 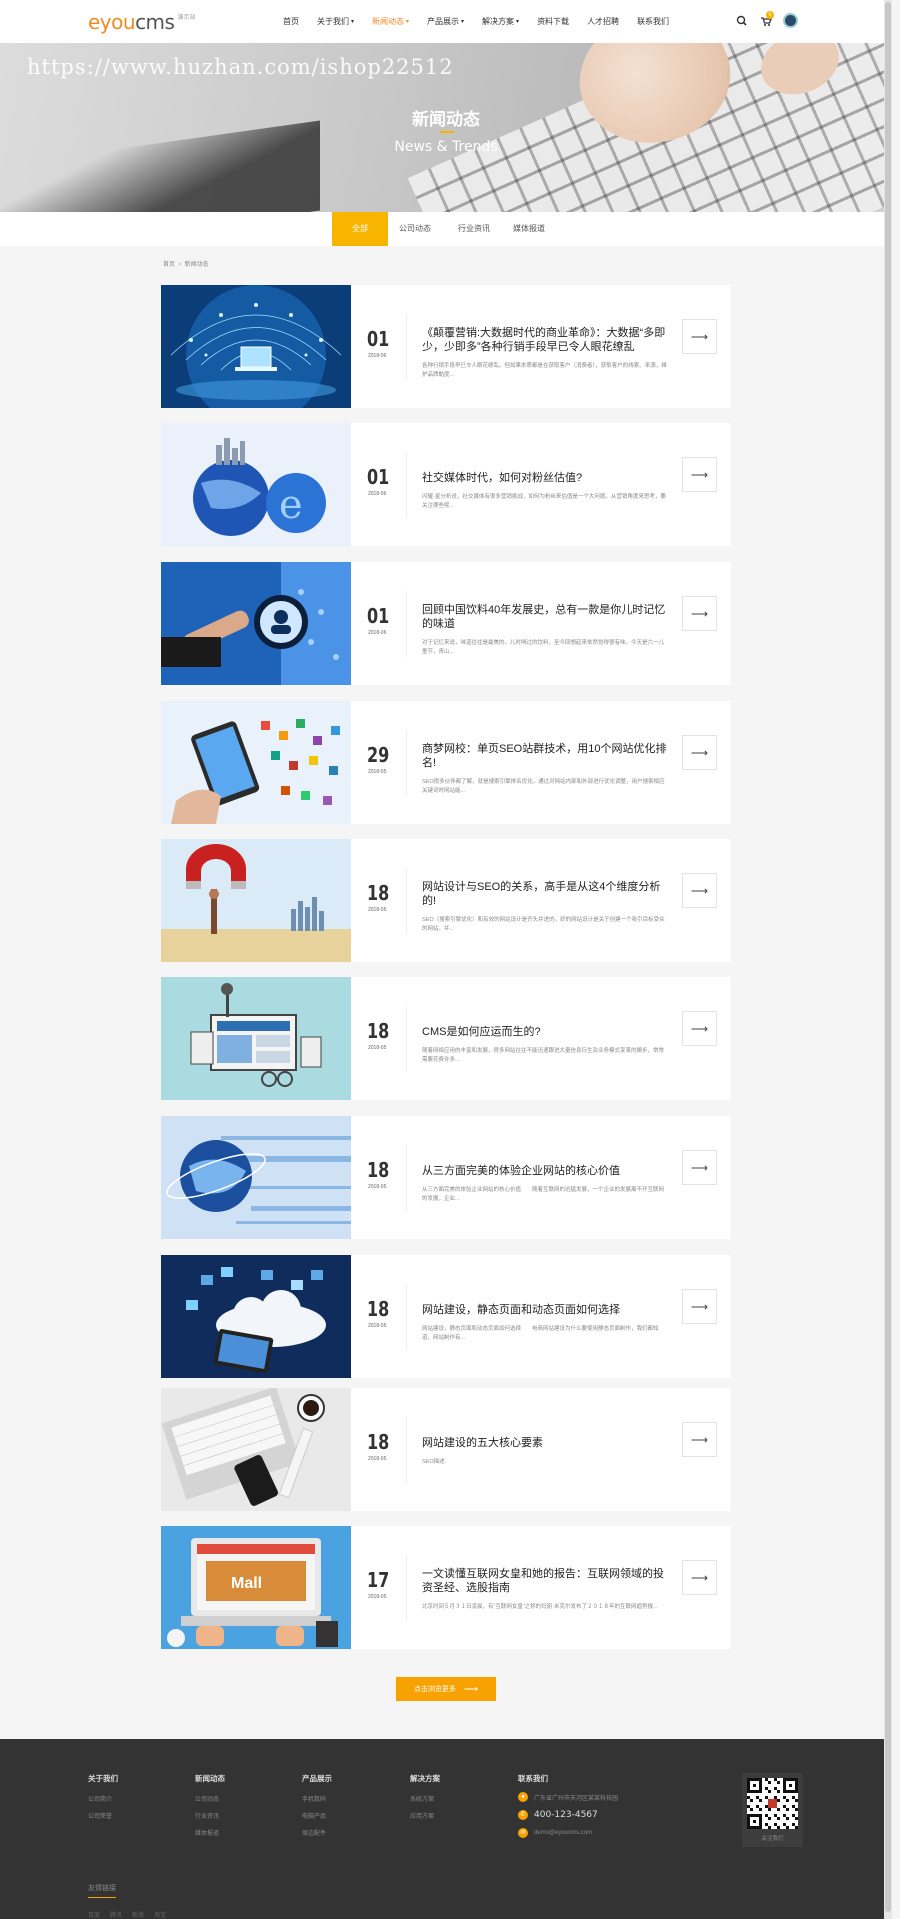 What do you see at coordinates (317, 1832) in the screenshot?
I see `footer-link: 周边配件` at bounding box center [317, 1832].